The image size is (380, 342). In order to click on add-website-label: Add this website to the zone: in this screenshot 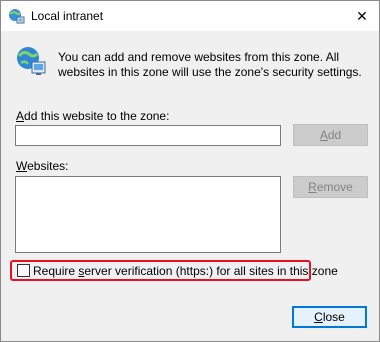, I will do `click(93, 116)`.